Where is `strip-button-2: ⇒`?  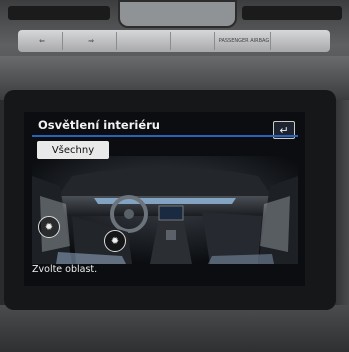 strip-button-2: ⇒ is located at coordinates (91, 41).